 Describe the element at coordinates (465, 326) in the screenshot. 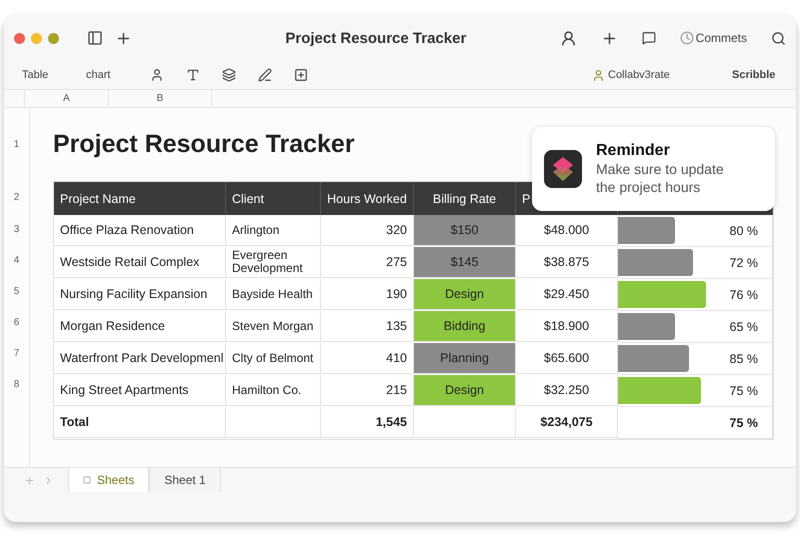

I see `rate-cell: Bidding` at that location.